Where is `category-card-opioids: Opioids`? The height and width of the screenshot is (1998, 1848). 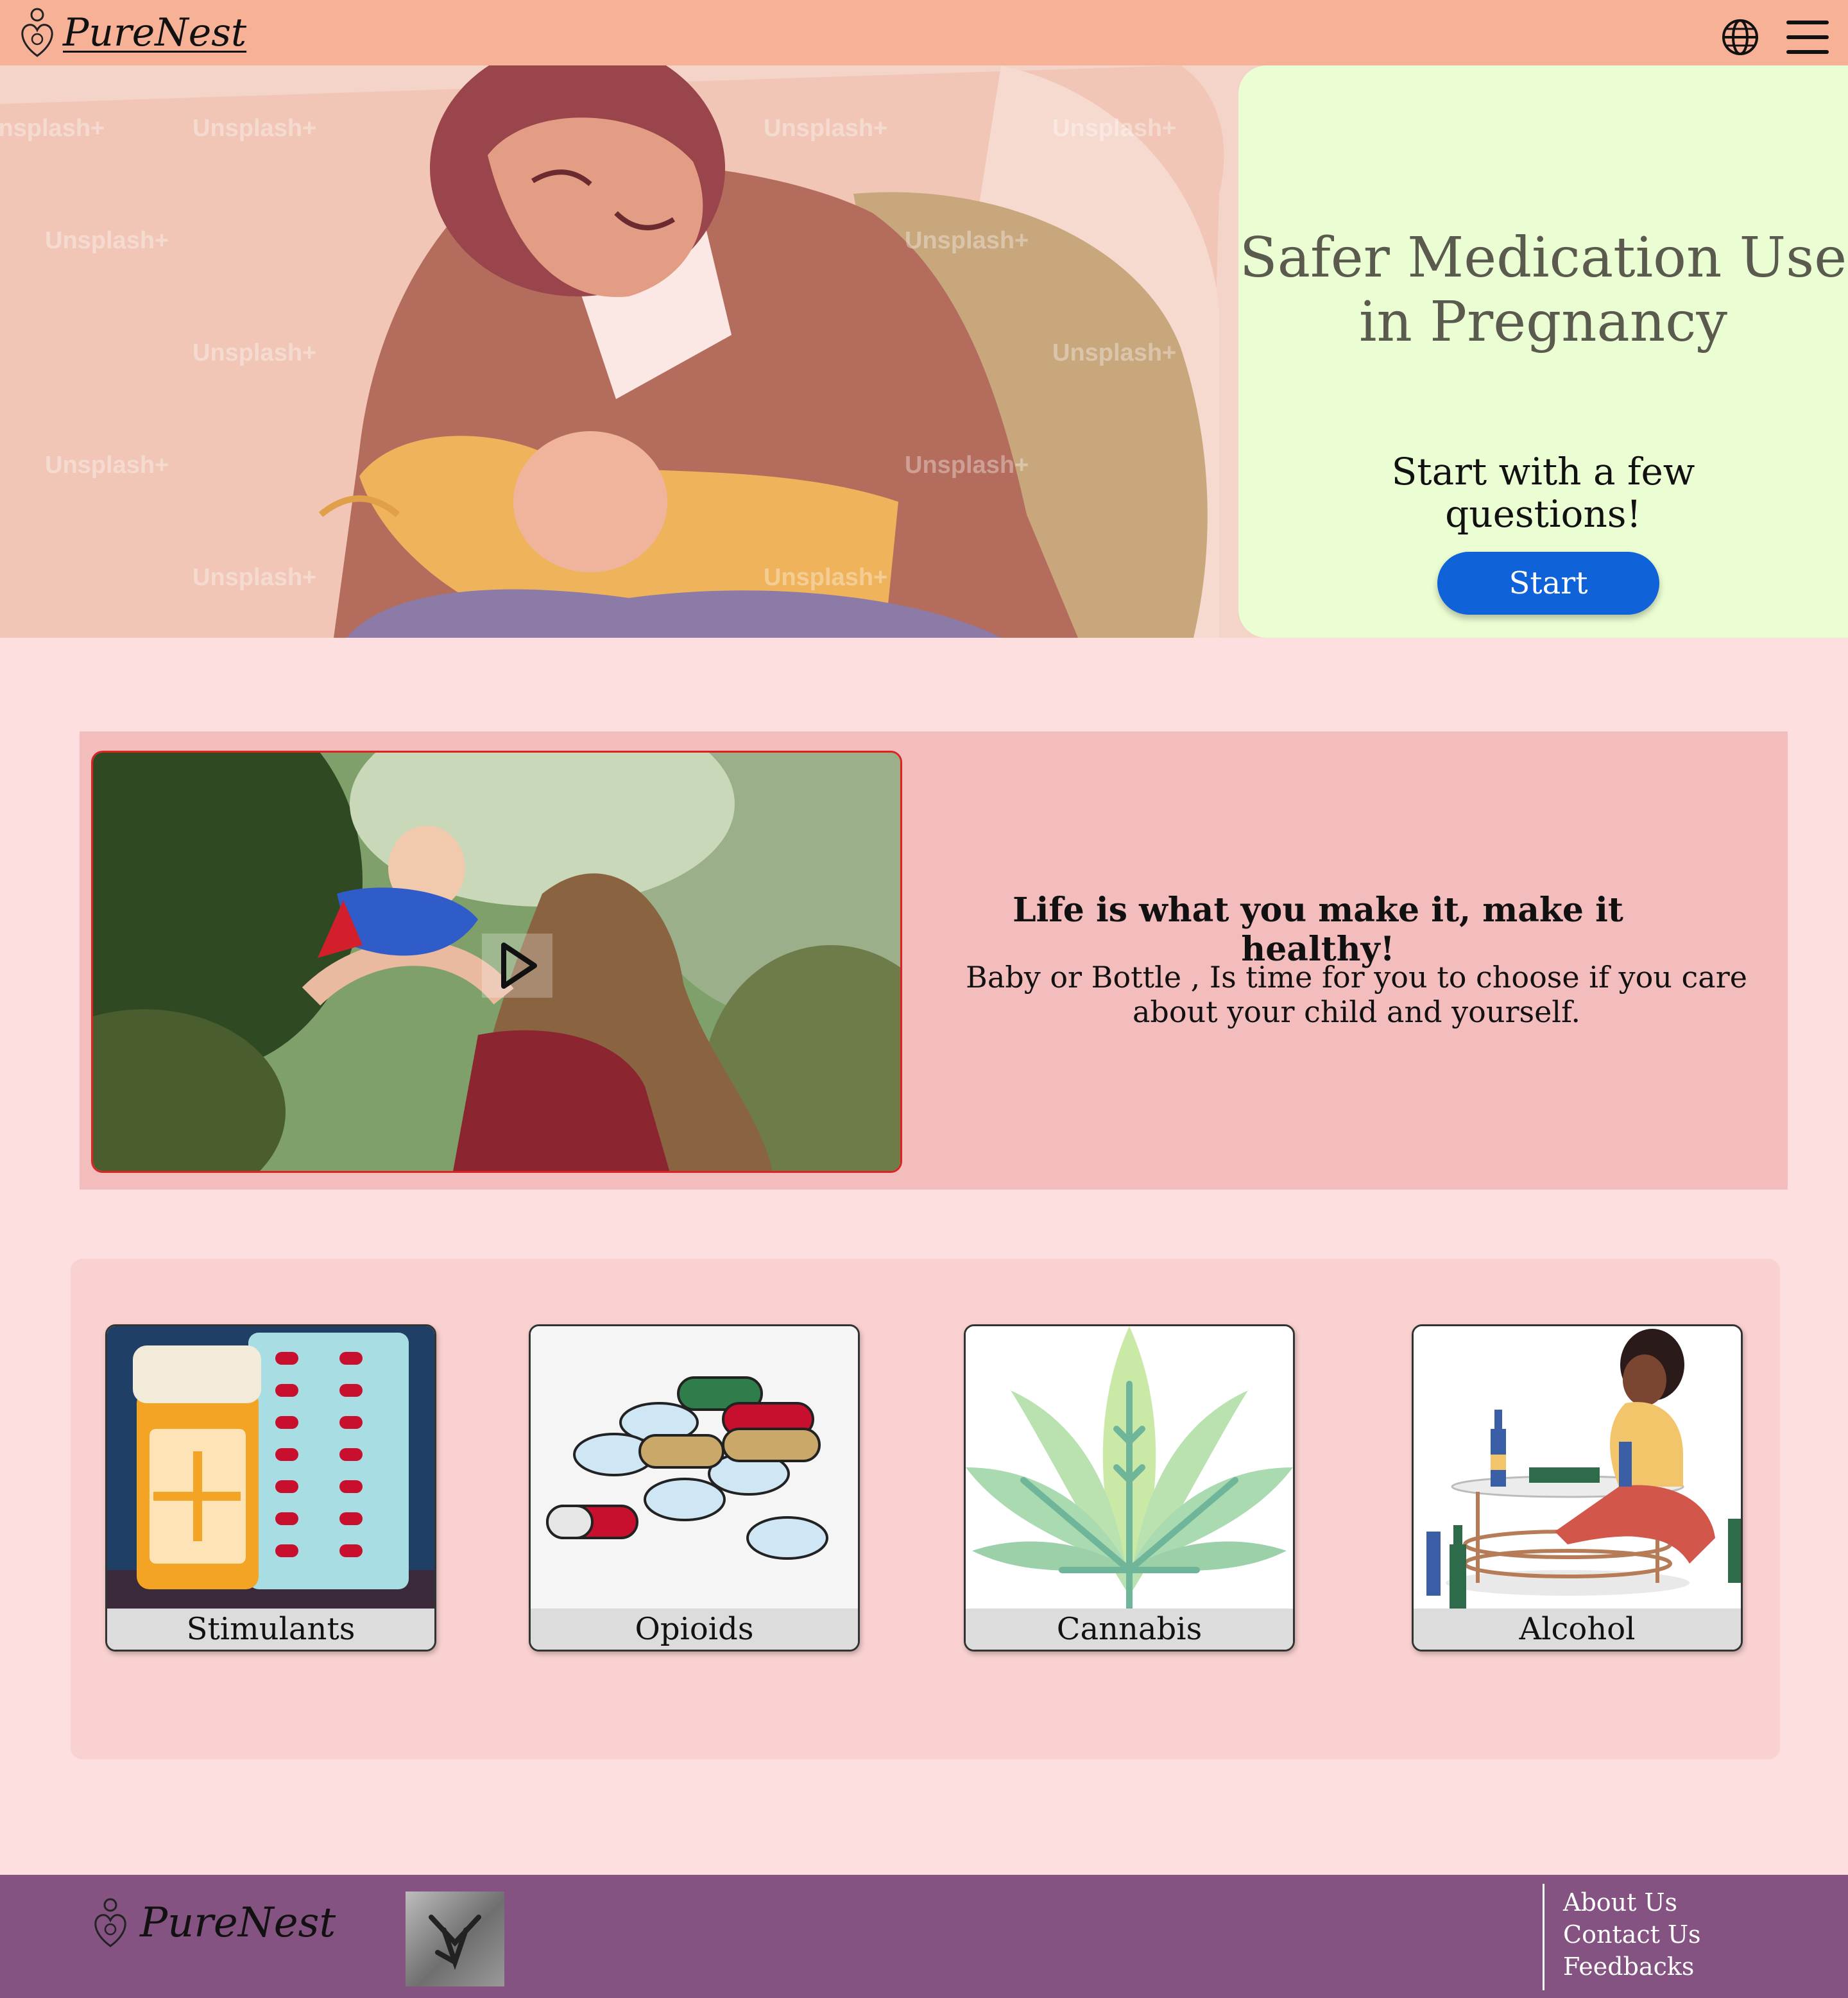
category-card-opioids: Opioids is located at coordinates (694, 1488).